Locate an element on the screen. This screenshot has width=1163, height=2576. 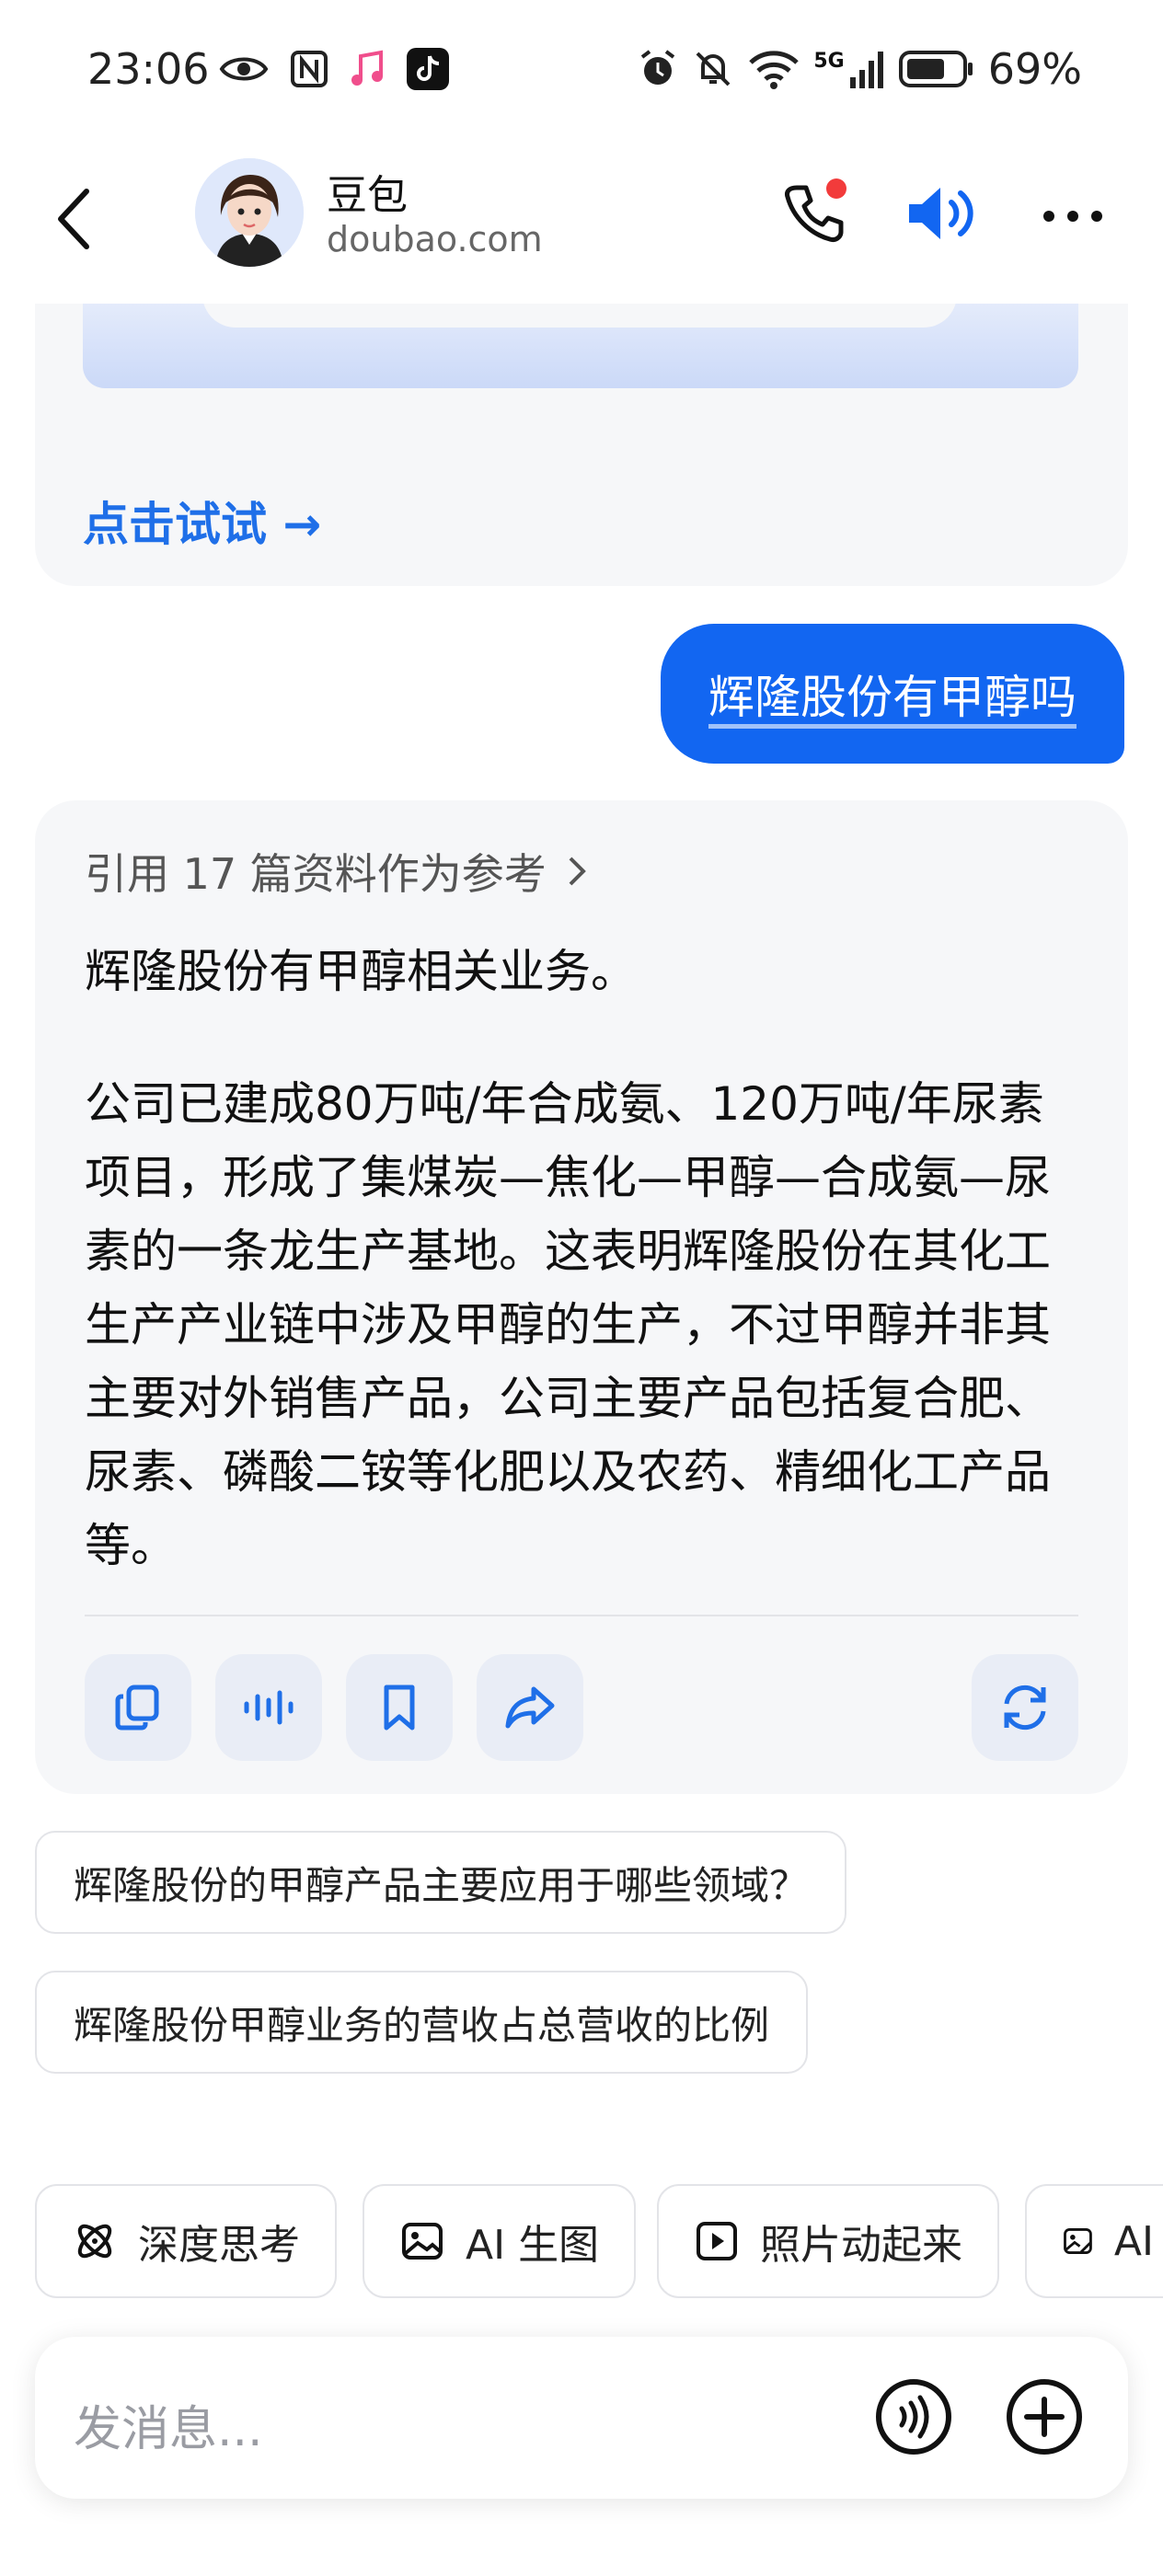
copy-icon is located at coordinates (137, 1708).